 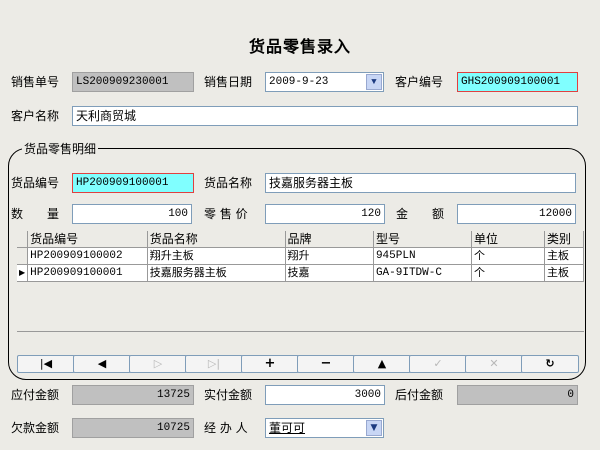 What do you see at coordinates (325, 395) in the screenshot?
I see `paid-field: 3000` at bounding box center [325, 395].